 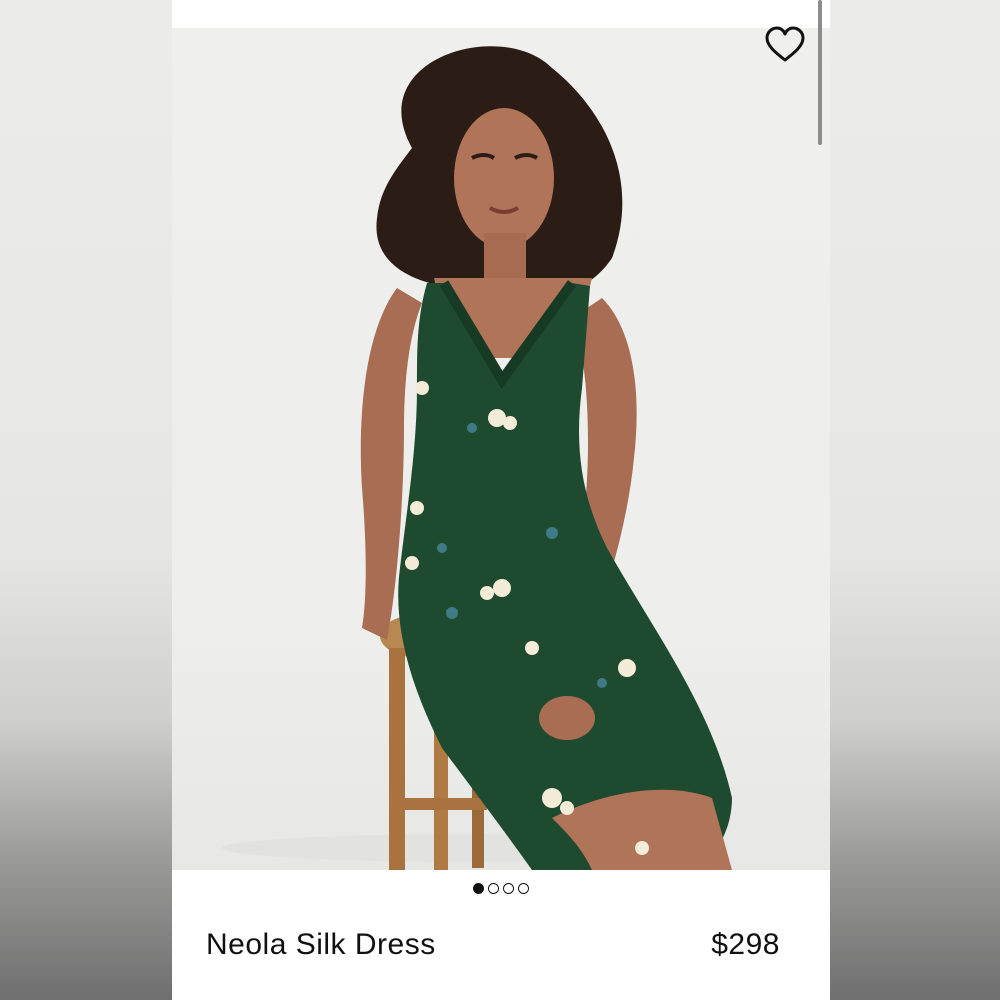 I want to click on heart-outline-icon, so click(x=785, y=44).